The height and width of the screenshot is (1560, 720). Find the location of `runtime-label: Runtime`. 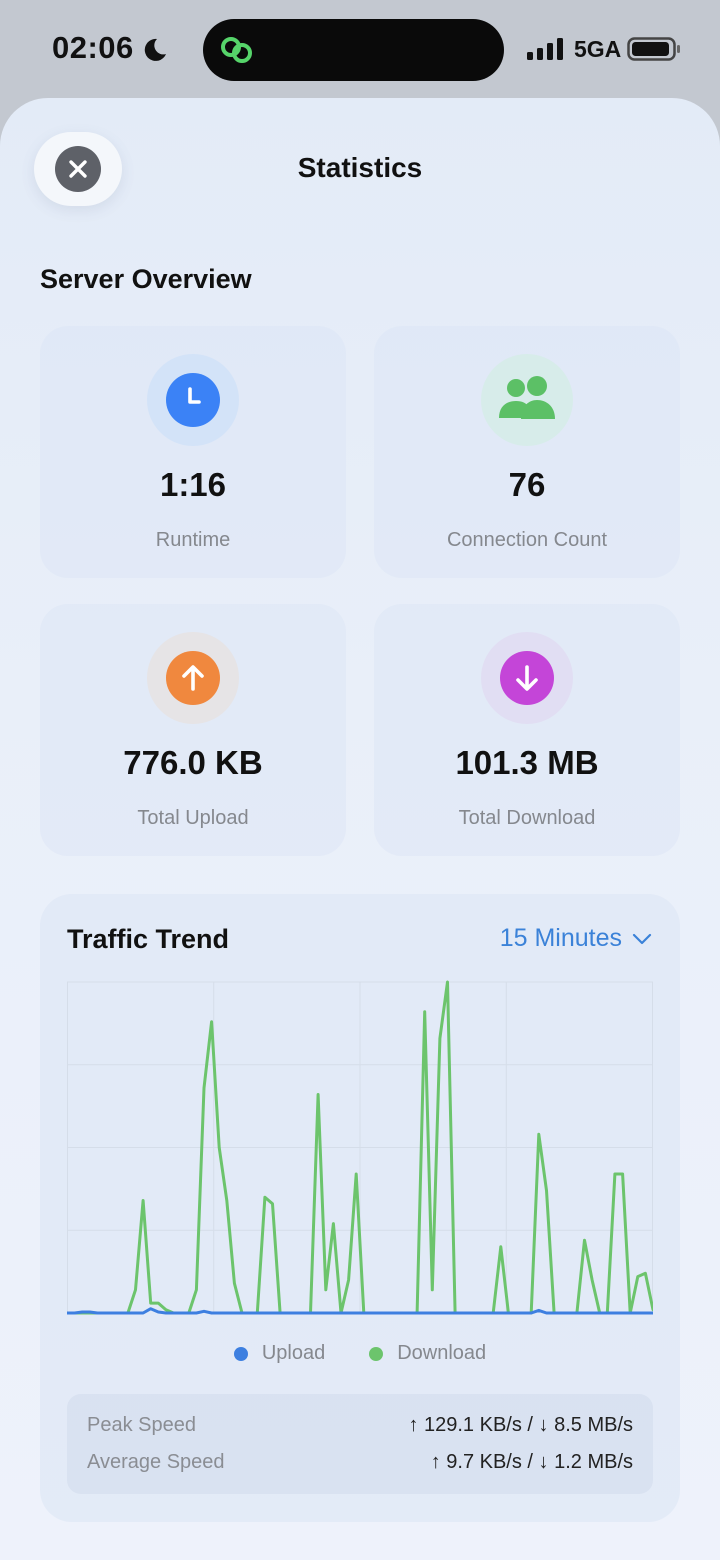

runtime-label: Runtime is located at coordinates (193, 540).